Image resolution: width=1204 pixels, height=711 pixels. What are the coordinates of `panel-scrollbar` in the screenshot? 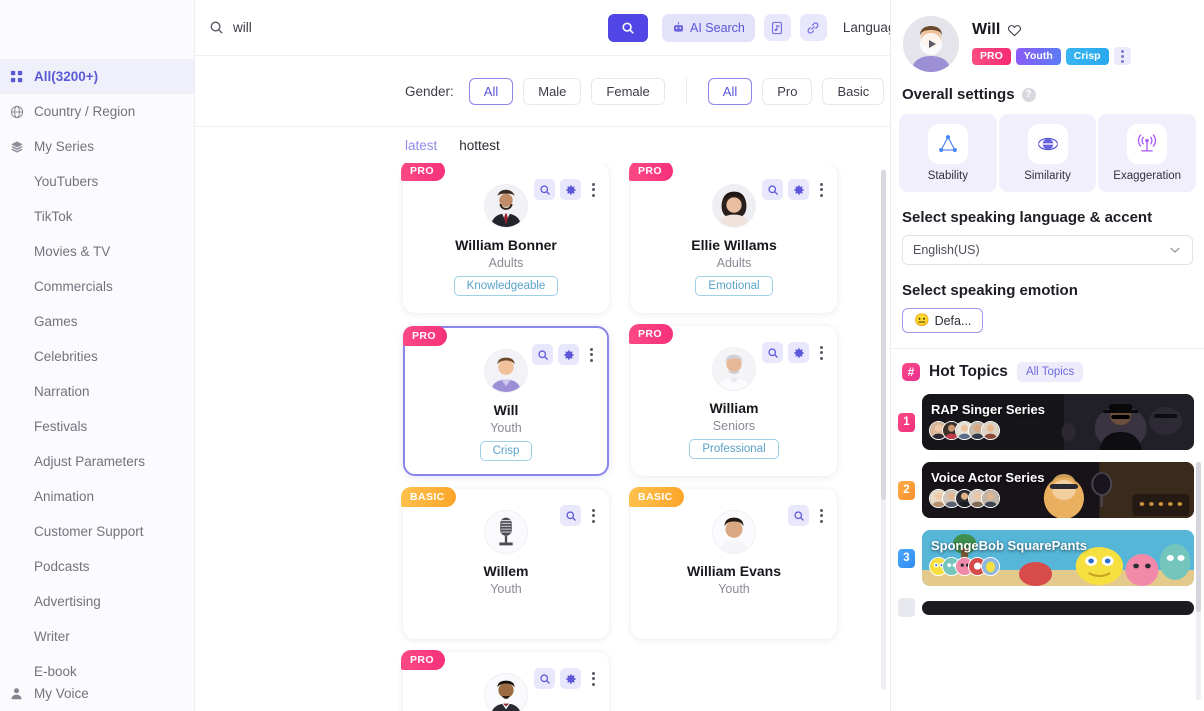 It's located at (1198, 581).